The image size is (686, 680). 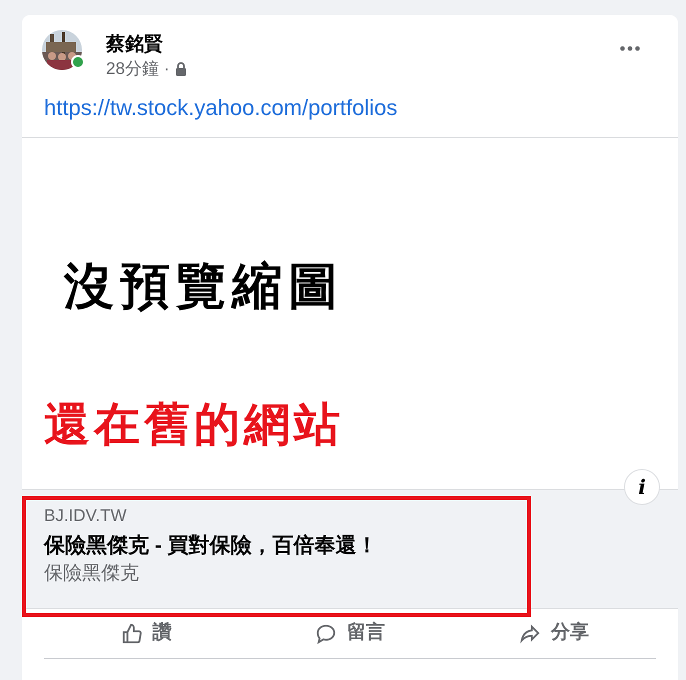 What do you see at coordinates (211, 546) in the screenshot?
I see `link-title: 保險黑傑克 - 買對保險，百倍奉還！` at bounding box center [211, 546].